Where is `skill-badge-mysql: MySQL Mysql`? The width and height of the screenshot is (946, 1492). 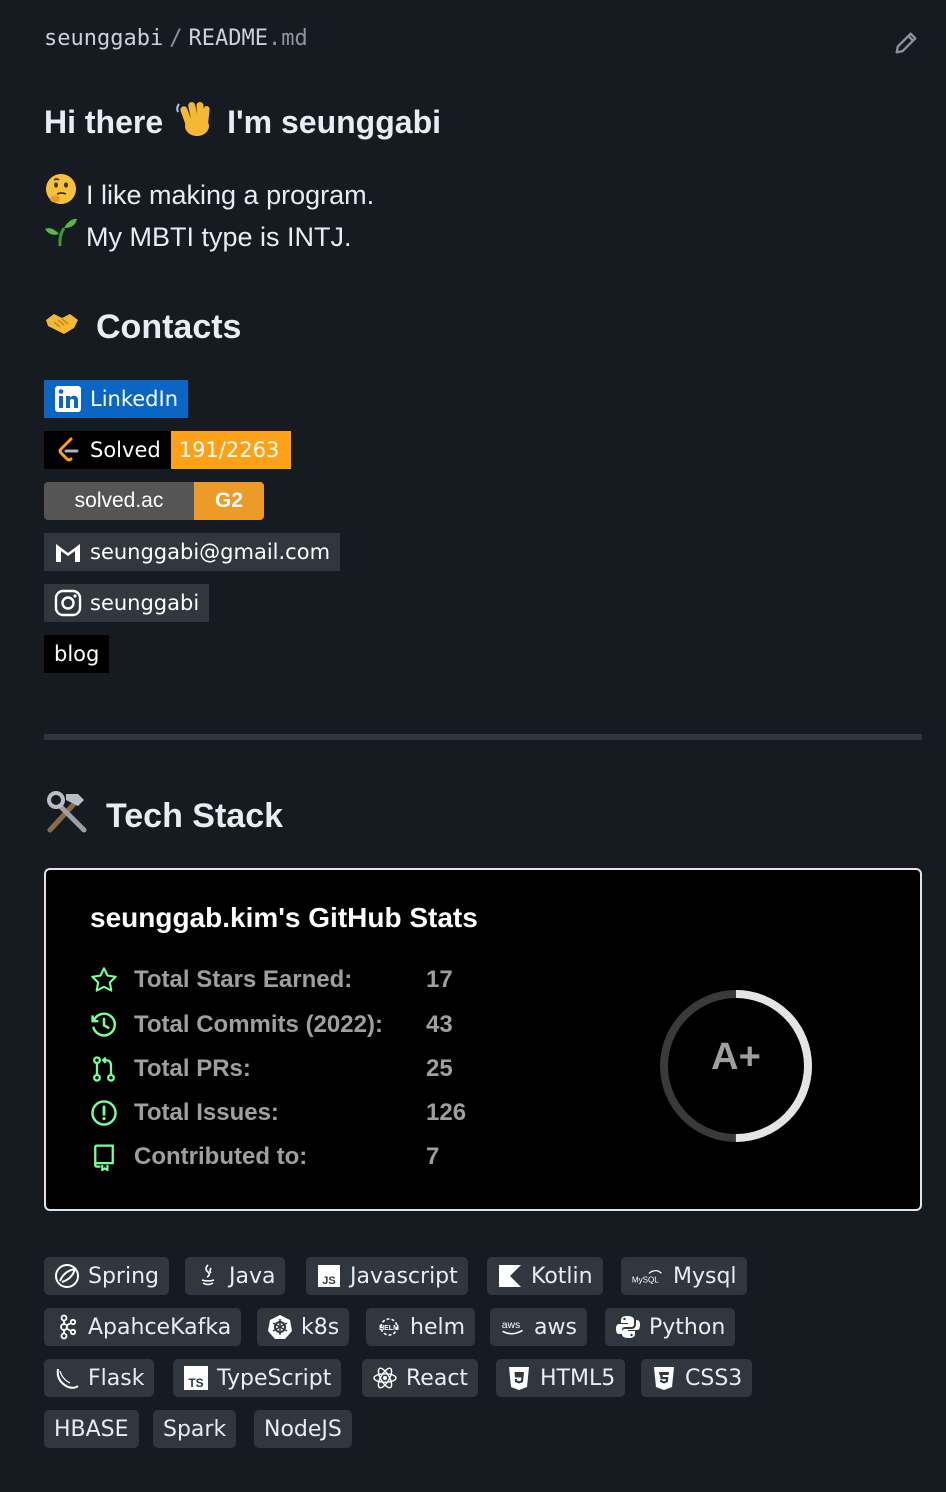 skill-badge-mysql: MySQL Mysql is located at coordinates (684, 1276).